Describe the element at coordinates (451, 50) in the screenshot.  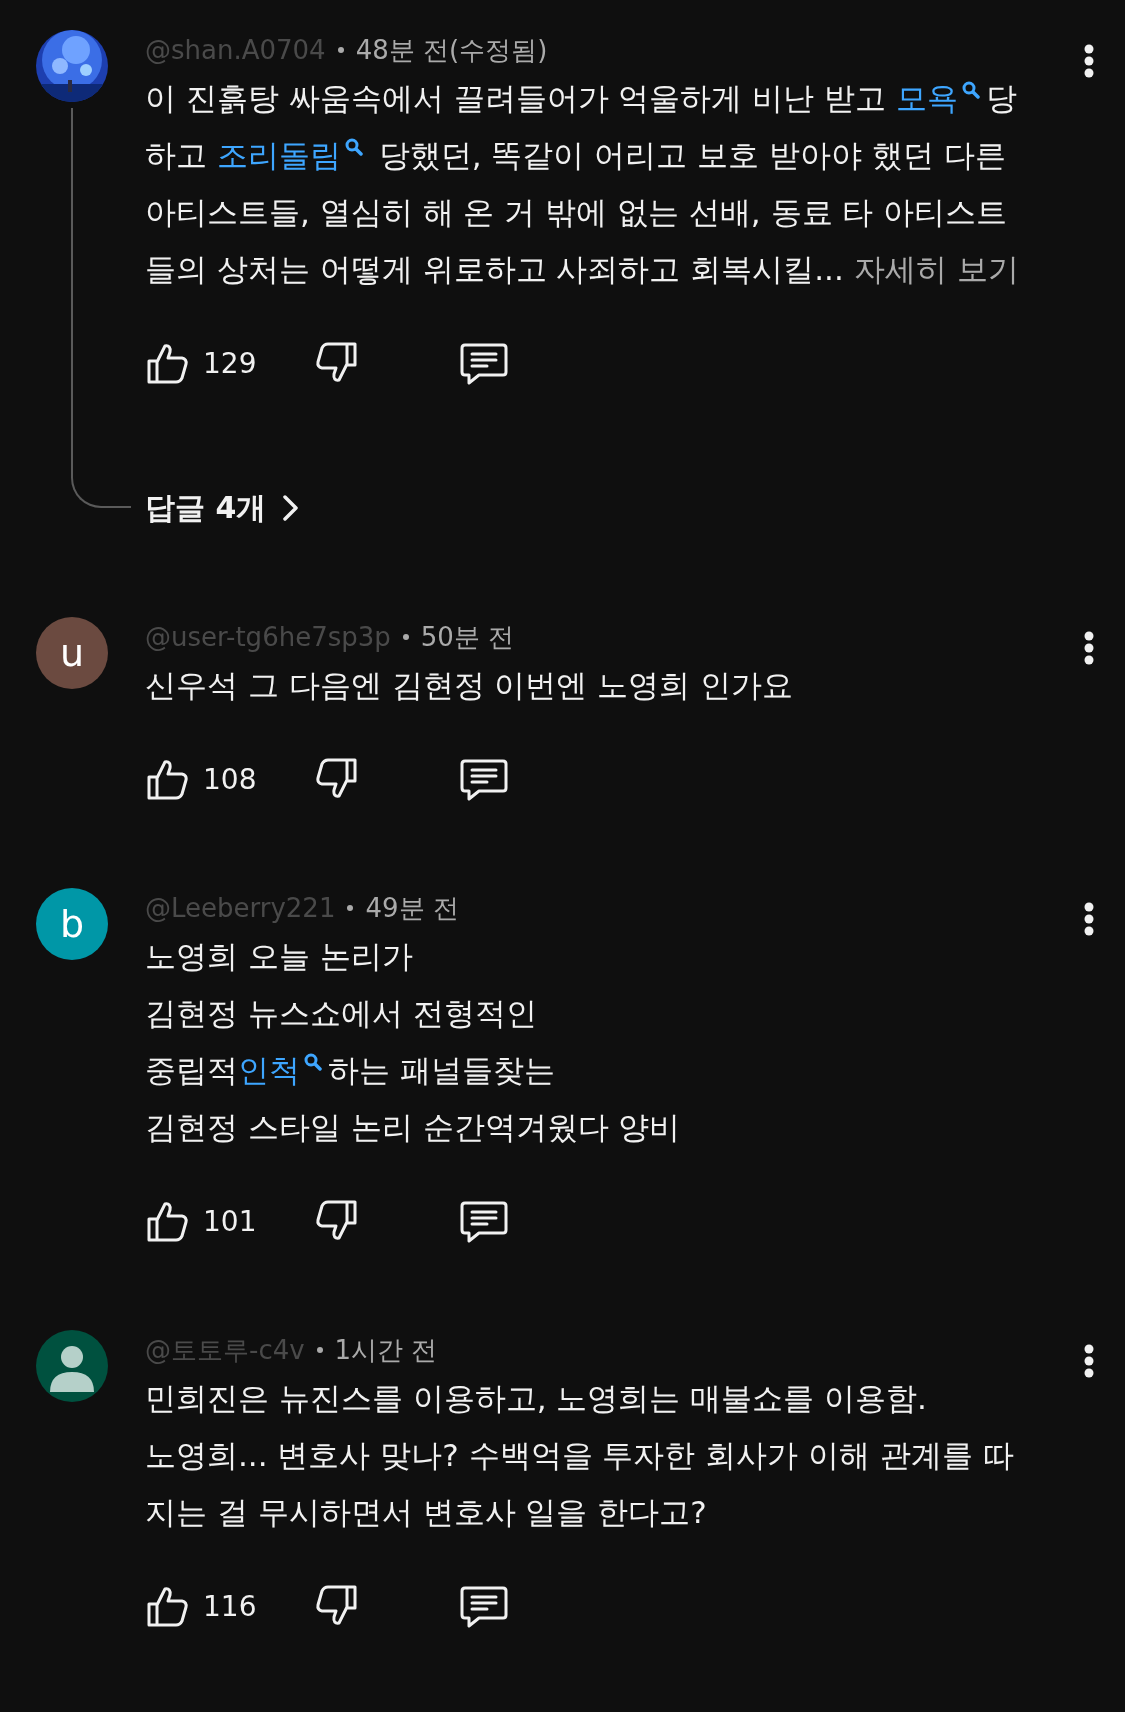
I see `timestamp: 48분 전(수정됨)` at that location.